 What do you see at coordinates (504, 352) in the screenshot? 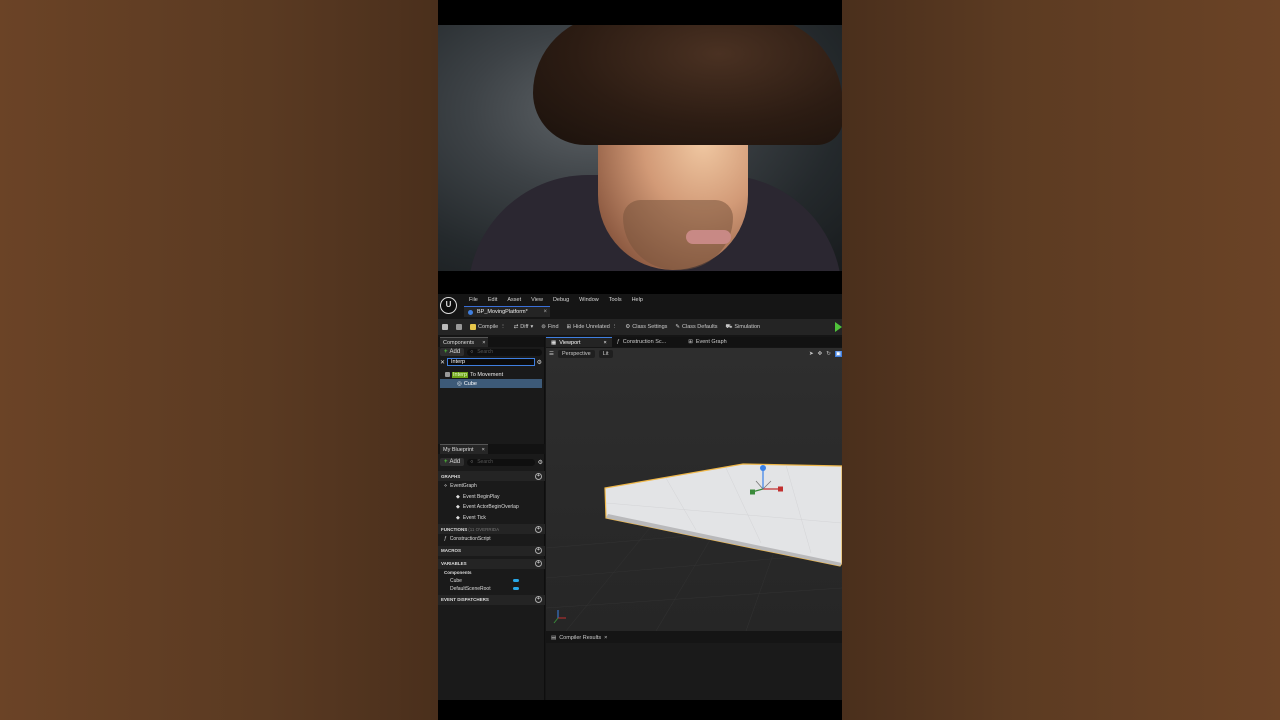
I see `components-search-input: Search` at bounding box center [504, 352].